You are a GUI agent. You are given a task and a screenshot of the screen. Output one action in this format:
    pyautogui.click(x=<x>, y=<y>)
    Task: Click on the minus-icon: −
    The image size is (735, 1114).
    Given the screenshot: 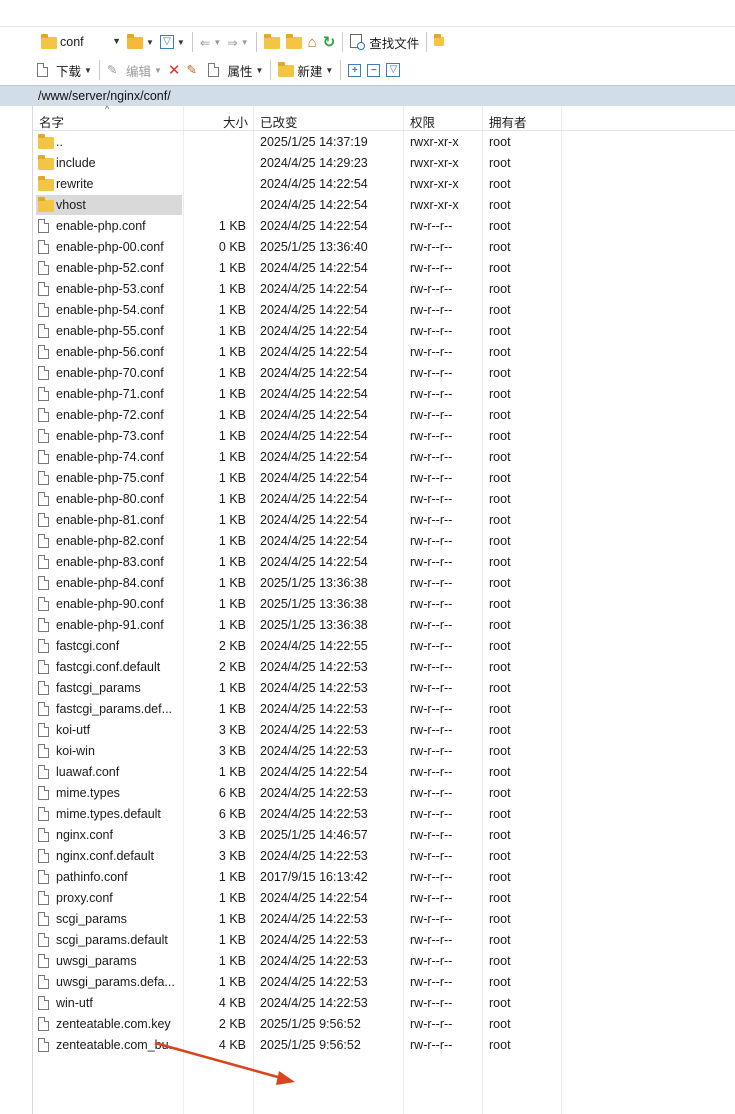 What is the action you would take?
    pyautogui.click(x=374, y=70)
    